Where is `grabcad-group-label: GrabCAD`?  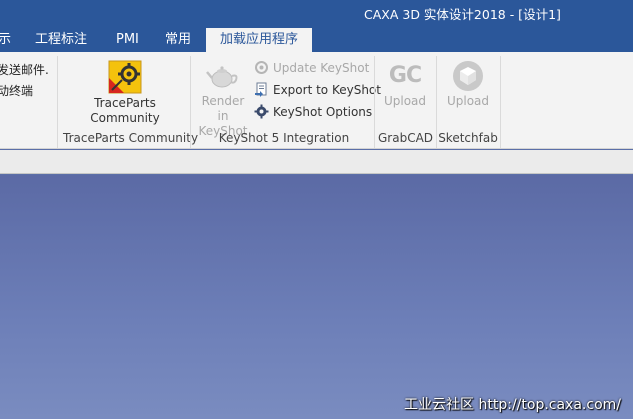
grabcad-group-label: GrabCAD is located at coordinates (406, 138).